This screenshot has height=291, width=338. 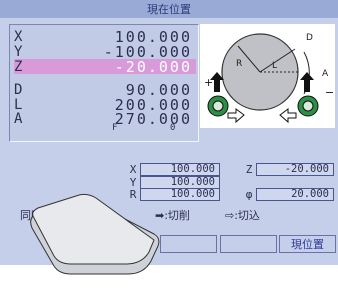 What do you see at coordinates (249, 169) in the screenshot?
I see `info-label-z: Z` at bounding box center [249, 169].